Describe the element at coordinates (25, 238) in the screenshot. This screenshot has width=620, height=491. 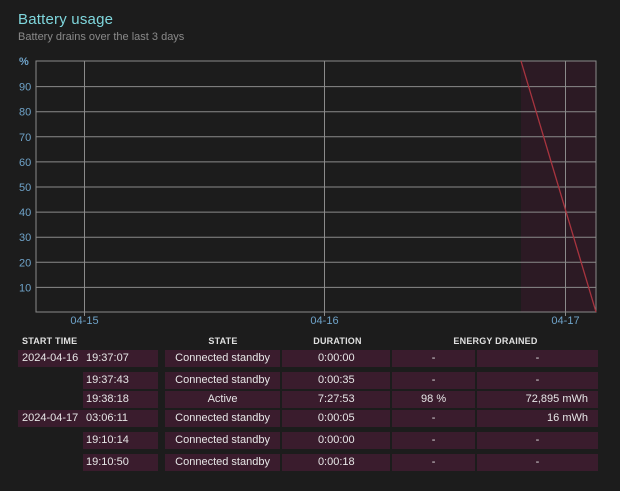
I see `y-tick-label: 30` at that location.